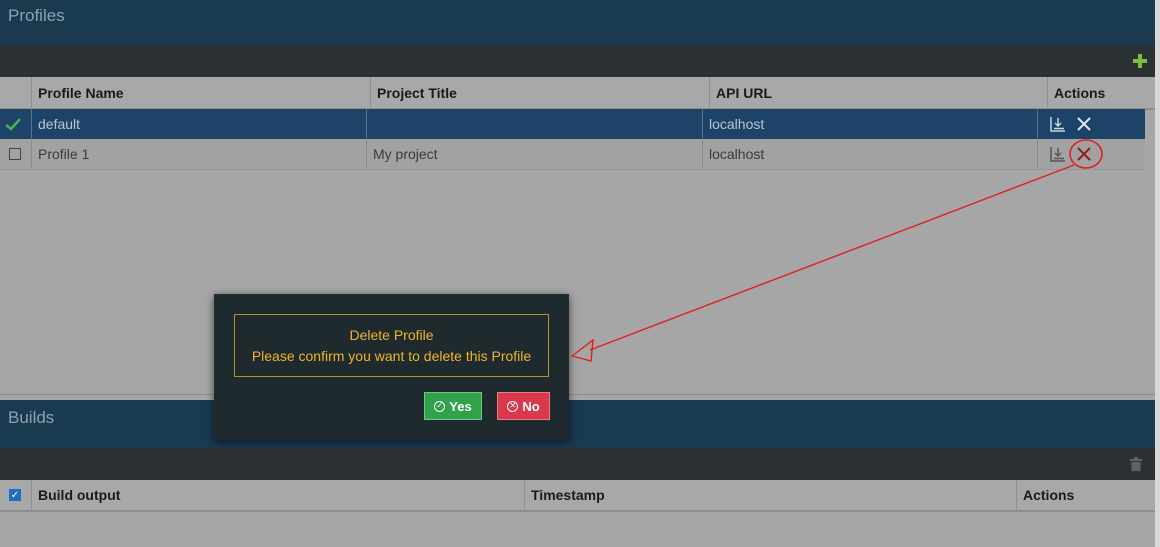 The width and height of the screenshot is (1160, 547). I want to click on column-header-profile-name: Profile Name, so click(200, 92).